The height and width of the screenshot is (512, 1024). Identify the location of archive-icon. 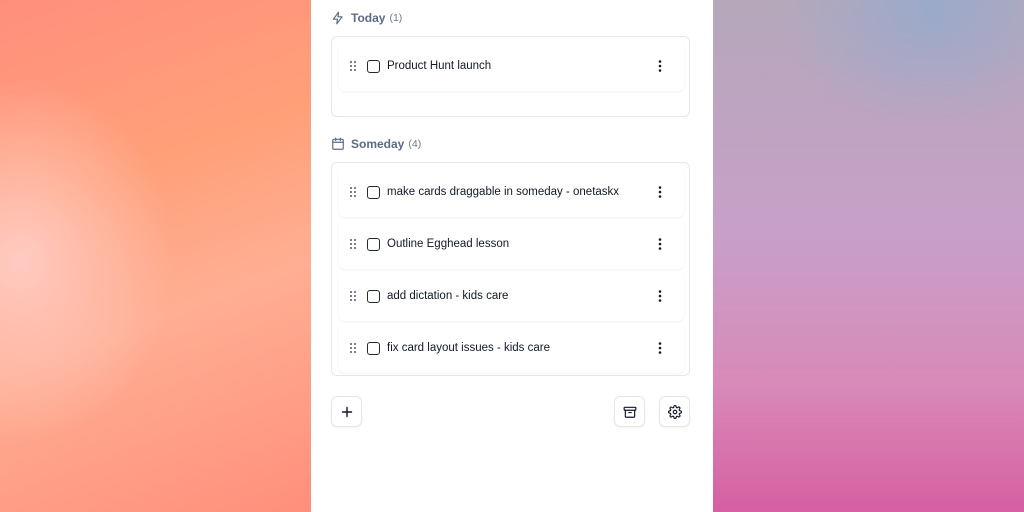
(630, 412).